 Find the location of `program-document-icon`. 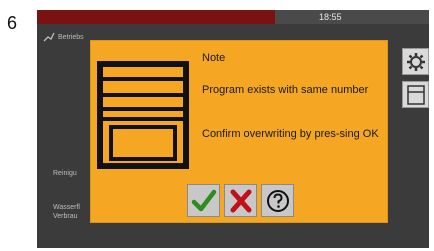

program-document-icon is located at coordinates (143, 115).